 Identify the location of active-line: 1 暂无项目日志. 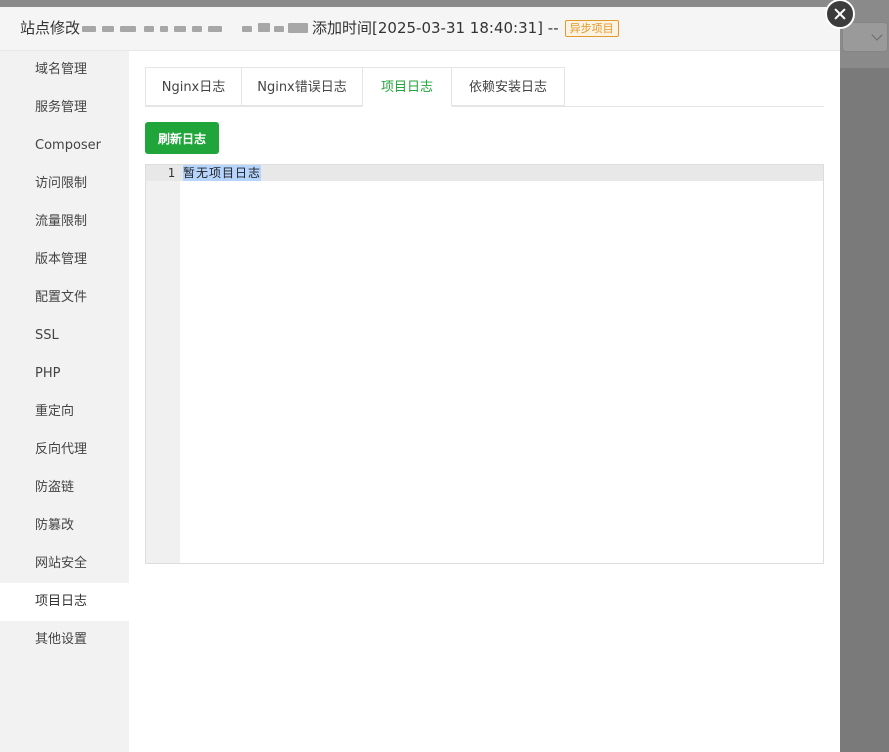
(484, 173).